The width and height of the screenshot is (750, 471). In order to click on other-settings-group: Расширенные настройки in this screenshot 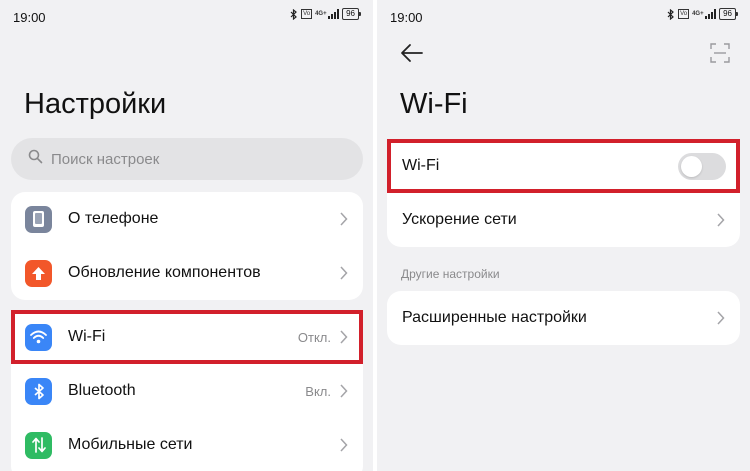, I will do `click(563, 318)`.